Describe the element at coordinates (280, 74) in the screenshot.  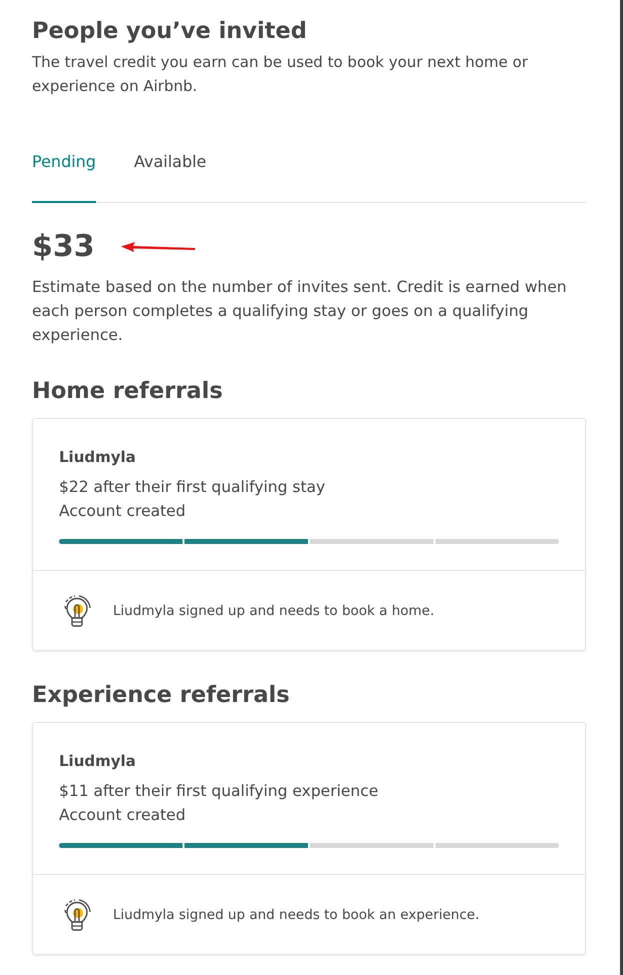
I see `page-subtitle: The travel credit you earn can be used to book your next home or experience on Airbnb.` at that location.